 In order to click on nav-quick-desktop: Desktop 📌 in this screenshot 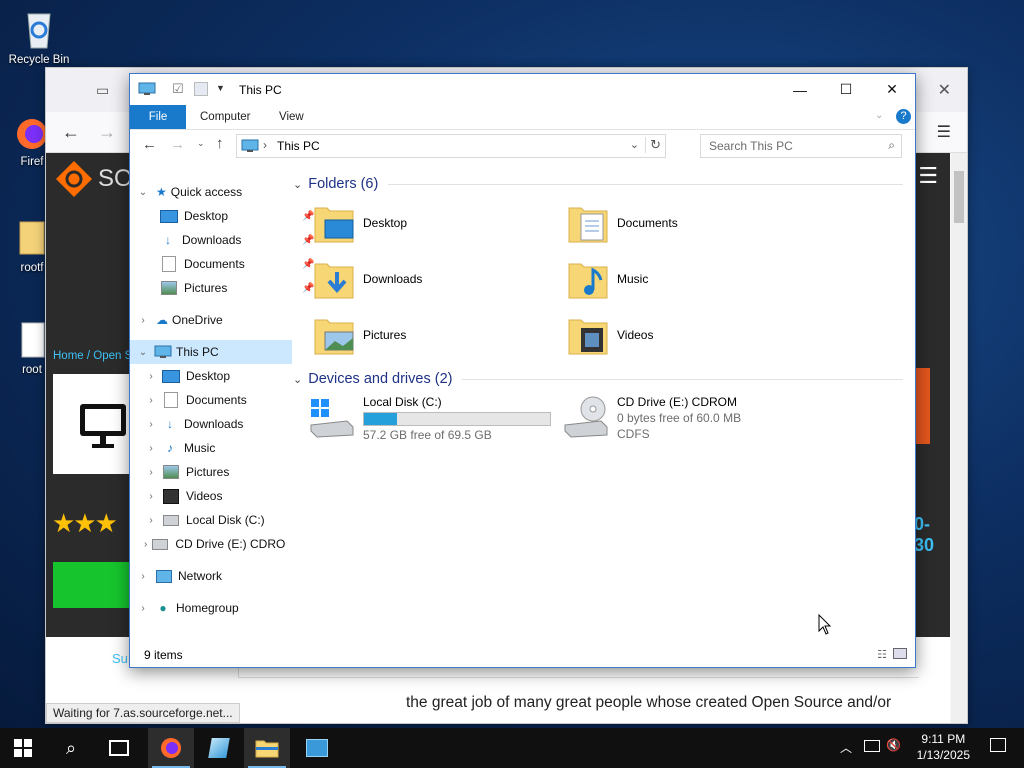, I will do `click(237, 216)`.